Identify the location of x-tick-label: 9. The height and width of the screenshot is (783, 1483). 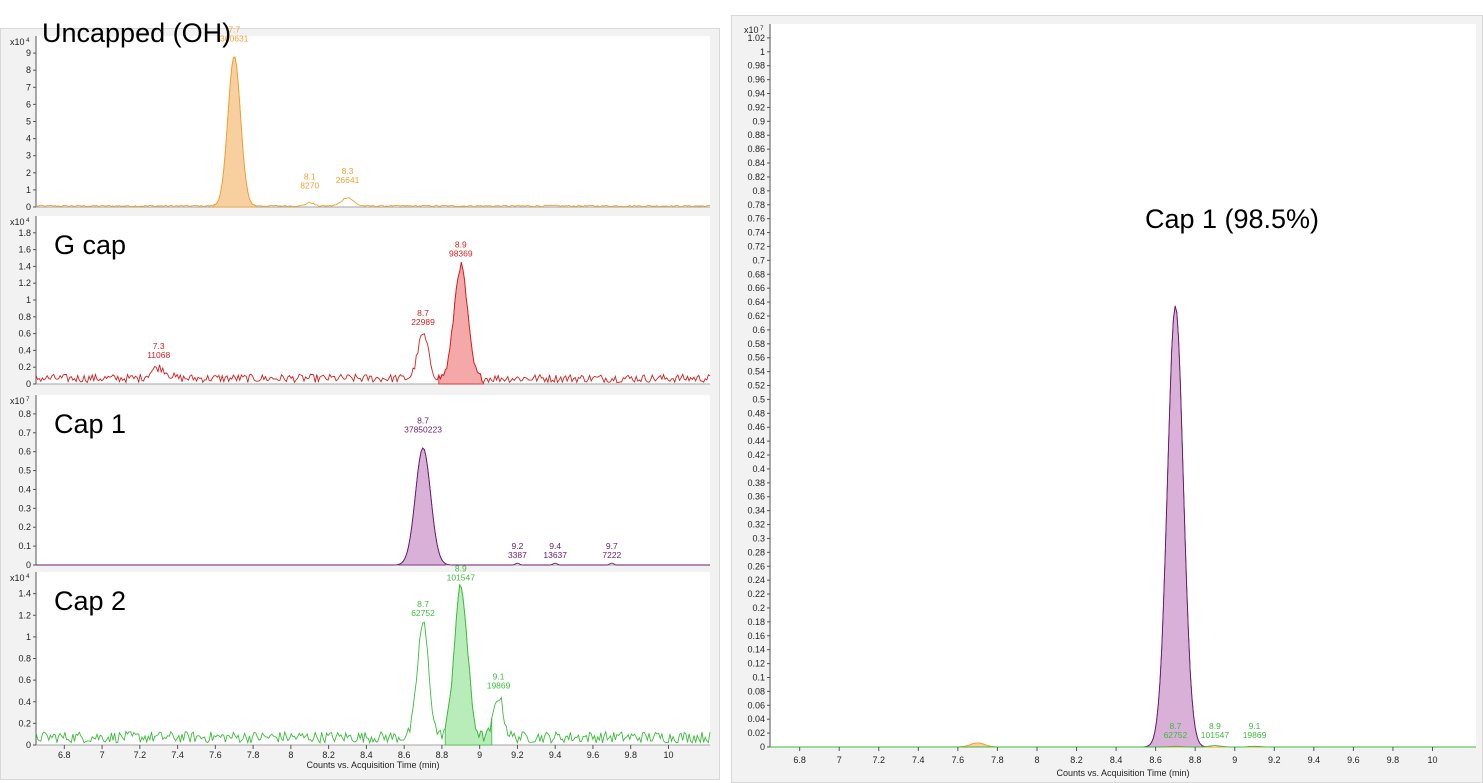
(1234, 760).